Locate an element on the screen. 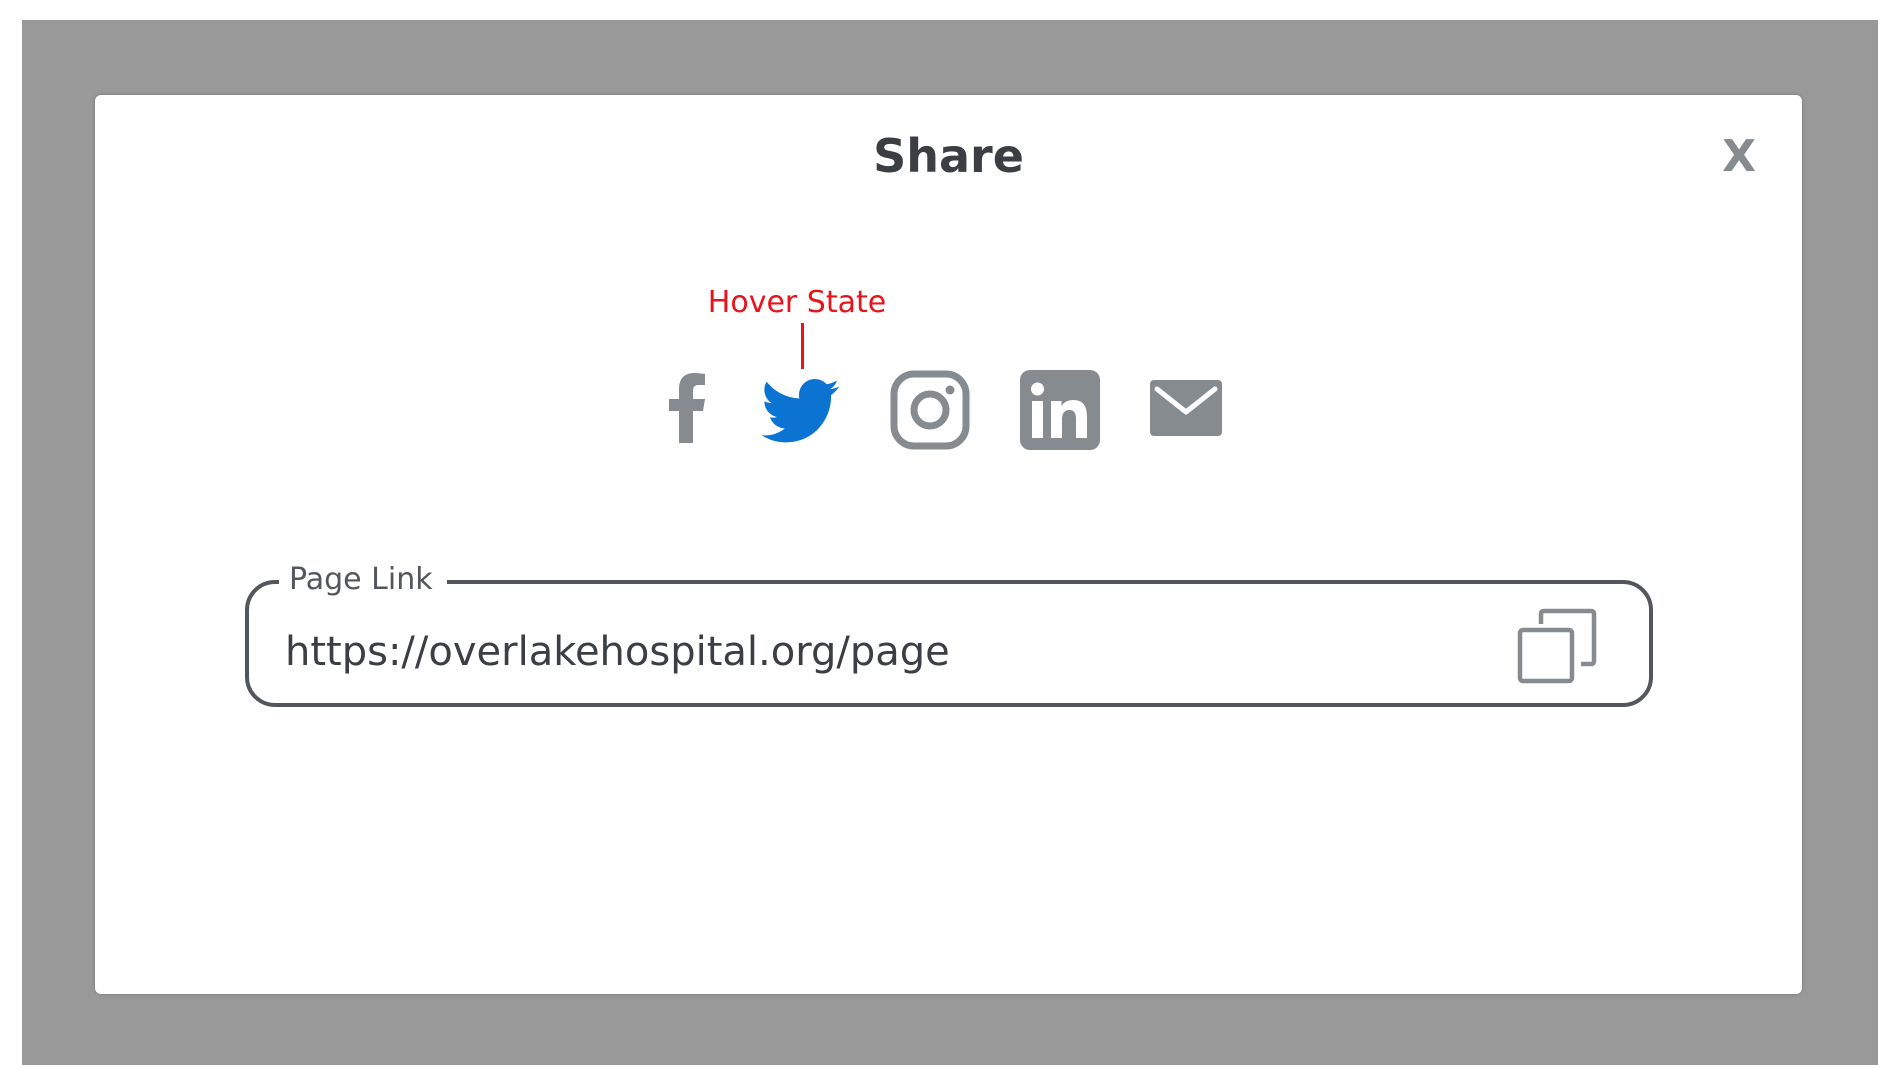 The height and width of the screenshot is (1065, 1898). annotation-pointer-line is located at coordinates (802, 346).